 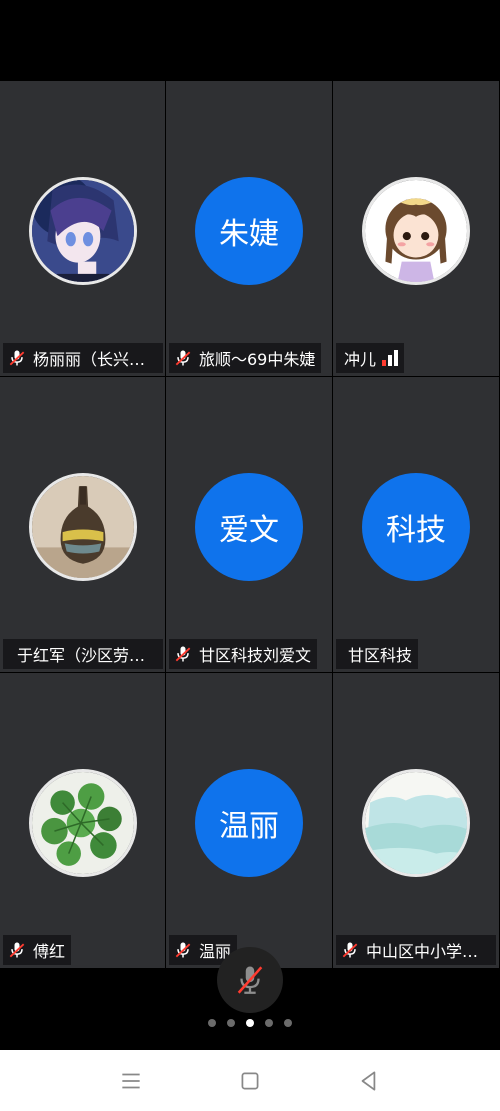 I want to click on participant-tile: 朱婕 旅顺～69中朱婕, so click(x=249, y=228).